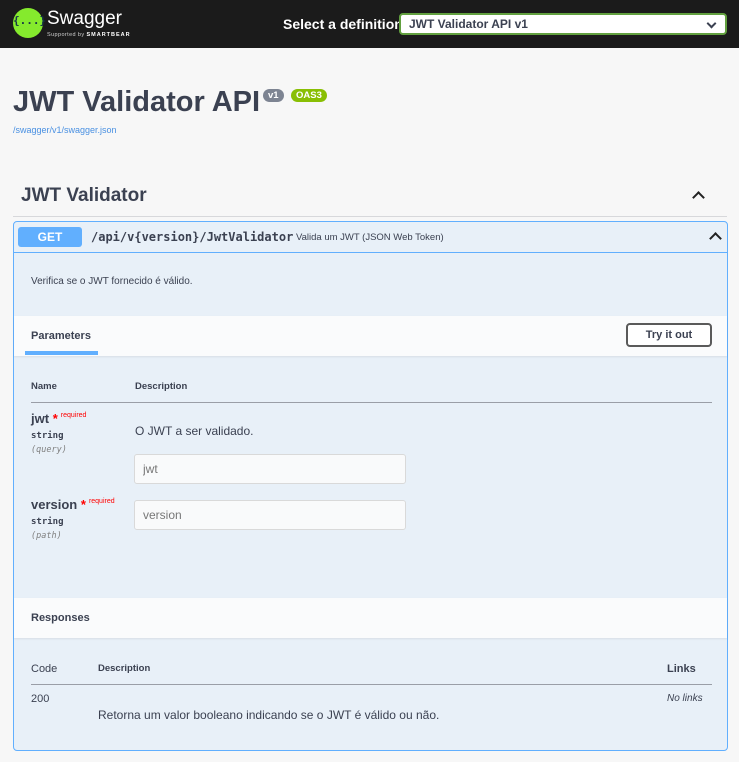  What do you see at coordinates (194, 431) in the screenshot?
I see `param-description: O JWT a ser validado.` at bounding box center [194, 431].